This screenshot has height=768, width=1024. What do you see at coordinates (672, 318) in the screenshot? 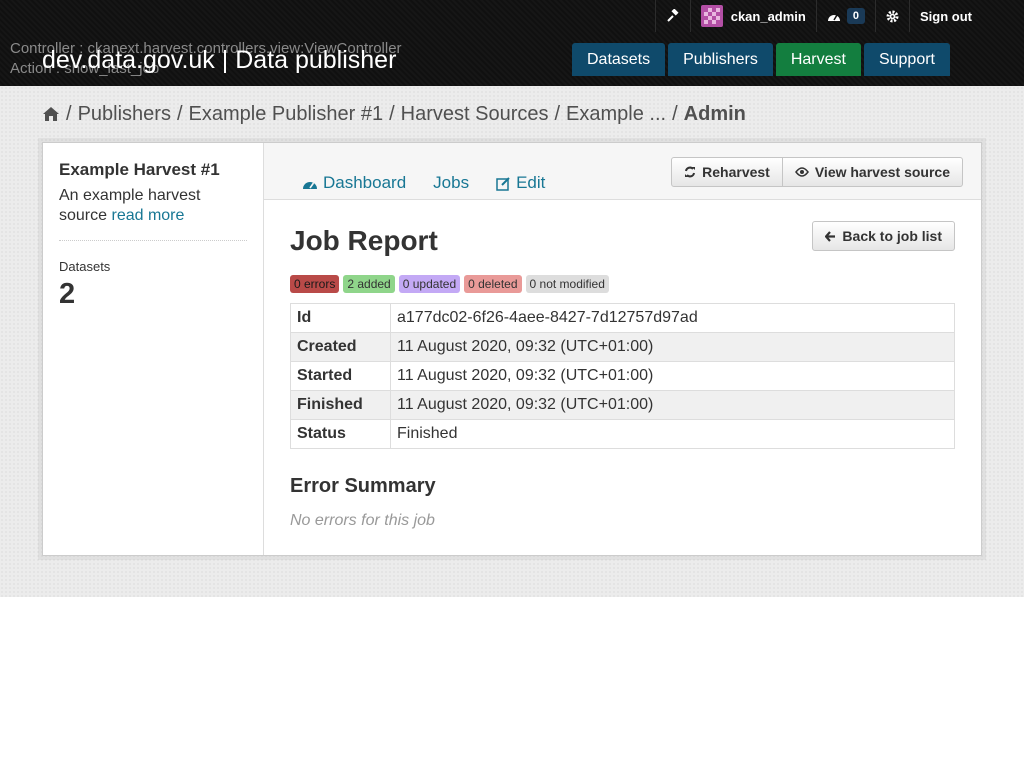
I see `row-value: a177dc02-6f26-4aee-8427-7d12757d97ad` at bounding box center [672, 318].